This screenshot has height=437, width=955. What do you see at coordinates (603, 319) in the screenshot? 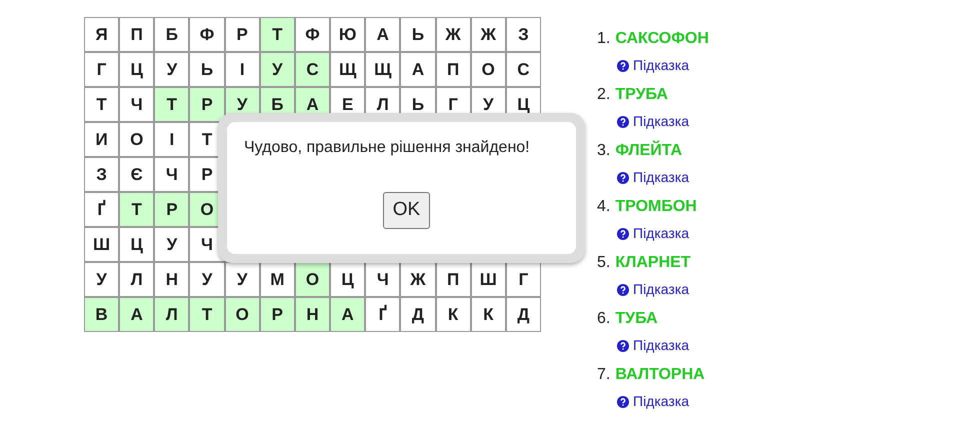
I see `word-number: 6.` at bounding box center [603, 319].